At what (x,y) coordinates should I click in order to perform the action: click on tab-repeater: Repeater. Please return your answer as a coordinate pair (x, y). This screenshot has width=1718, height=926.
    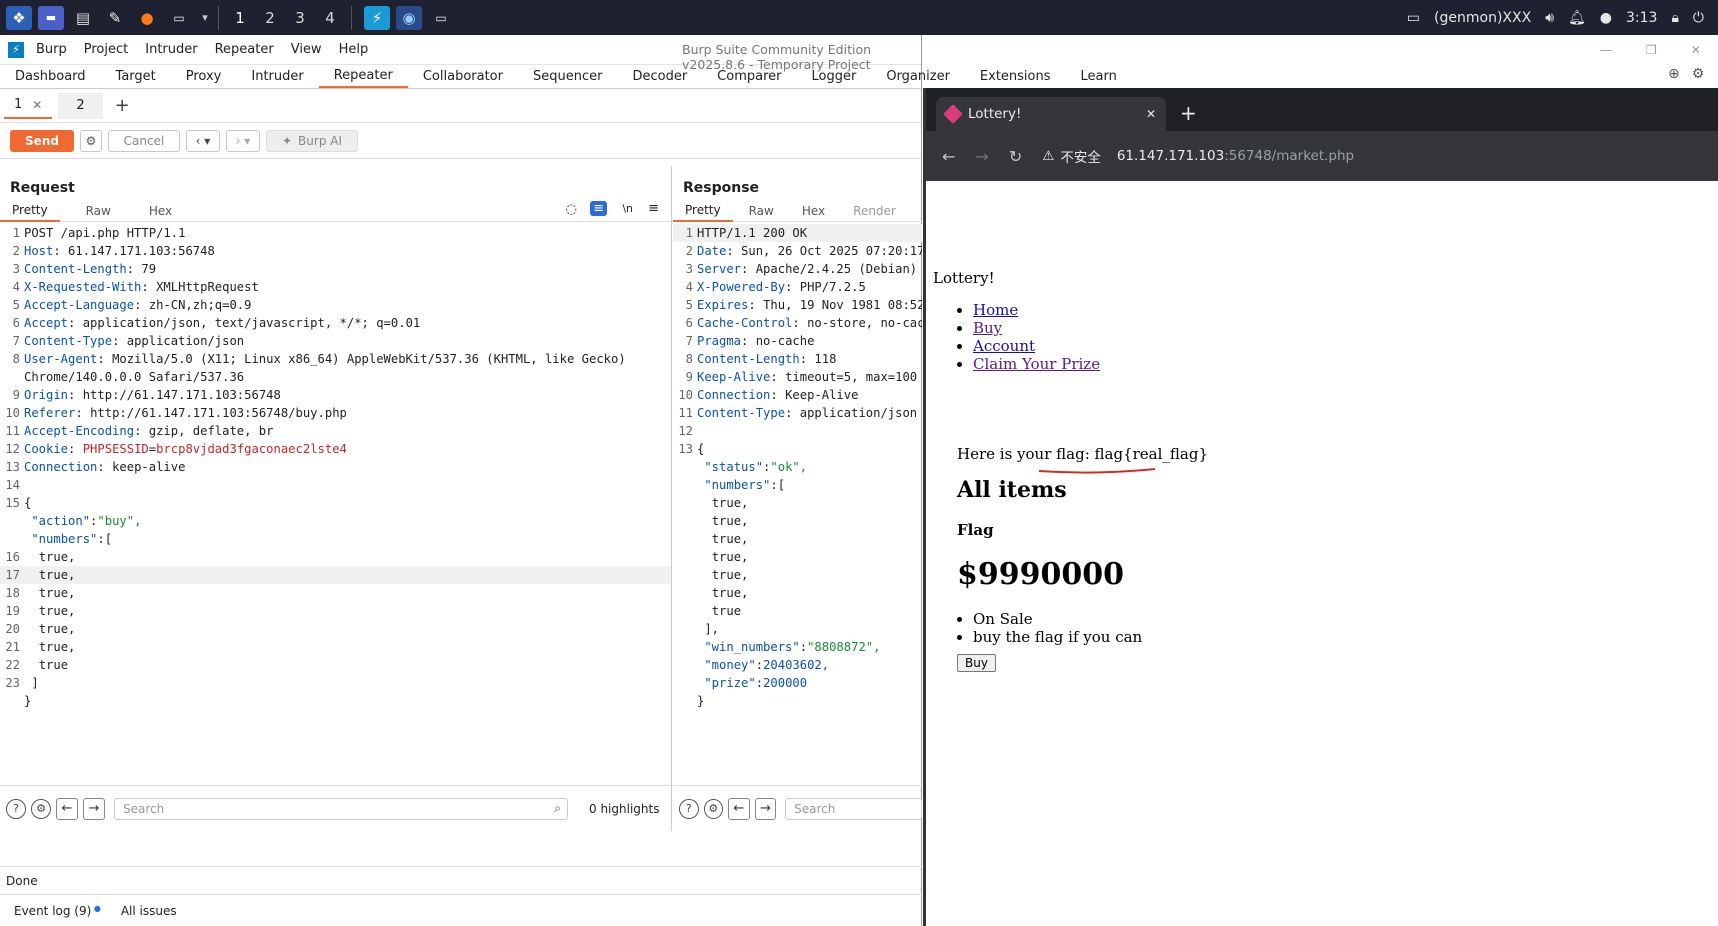
    Looking at the image, I should click on (363, 76).